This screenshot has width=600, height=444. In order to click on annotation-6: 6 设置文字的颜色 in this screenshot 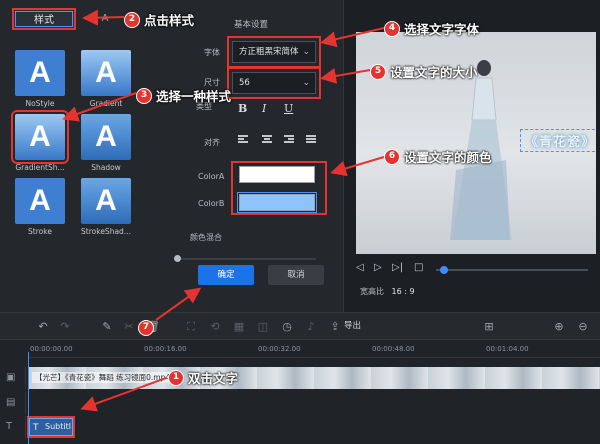, I will do `click(438, 156)`.